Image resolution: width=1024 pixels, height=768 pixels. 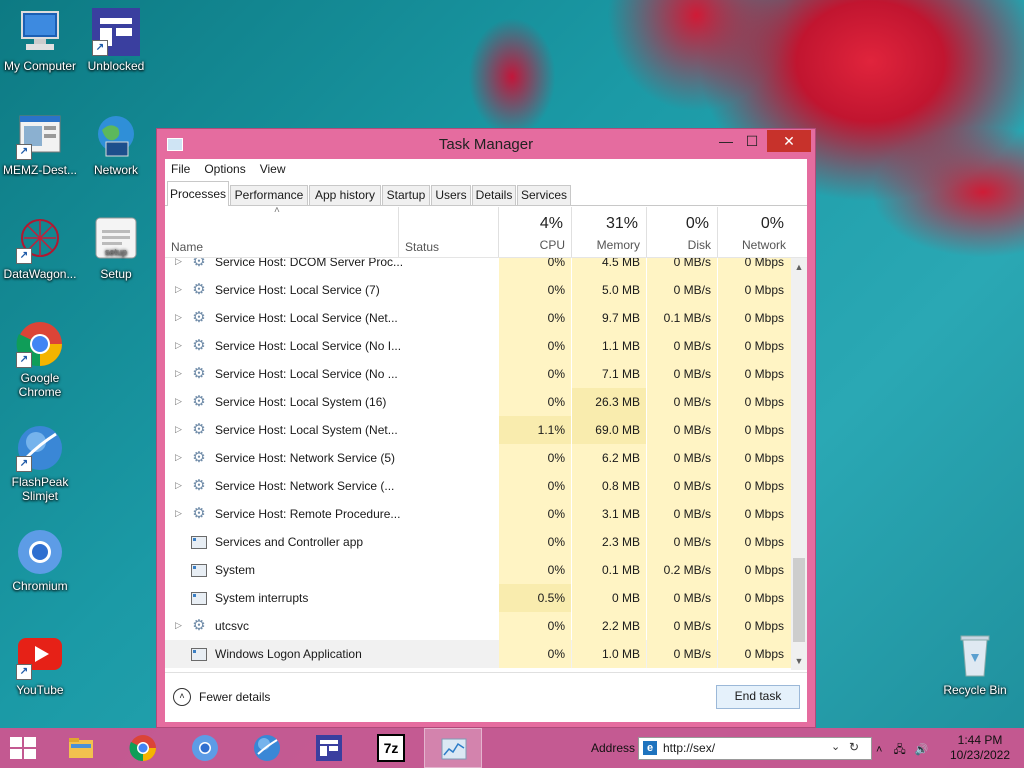 I want to click on title-bar: Task Manager — ☐ ✕, so click(x=486, y=144).